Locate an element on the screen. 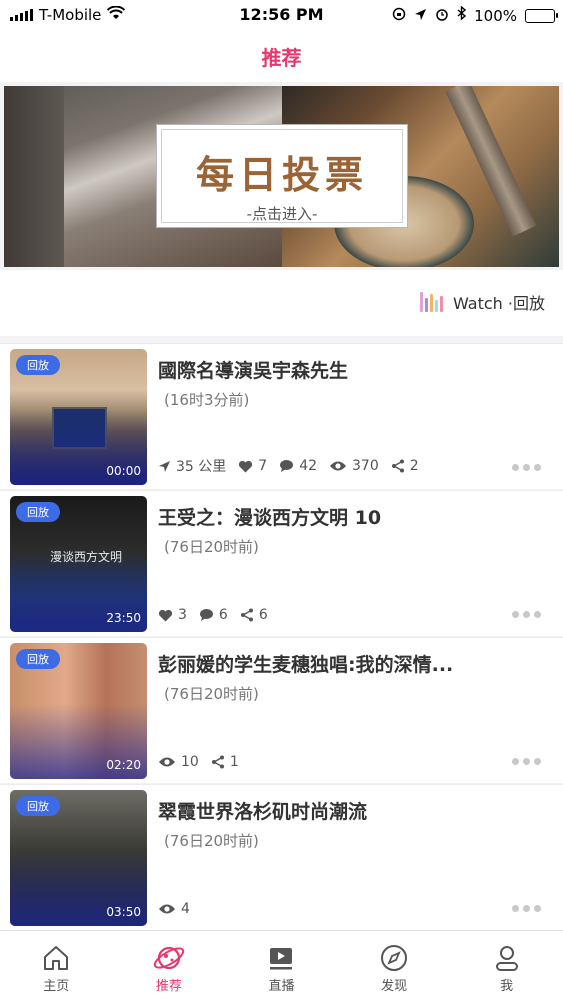 The height and width of the screenshot is (1000, 563). tab-recommend: 推荐 is located at coordinates (169, 965).